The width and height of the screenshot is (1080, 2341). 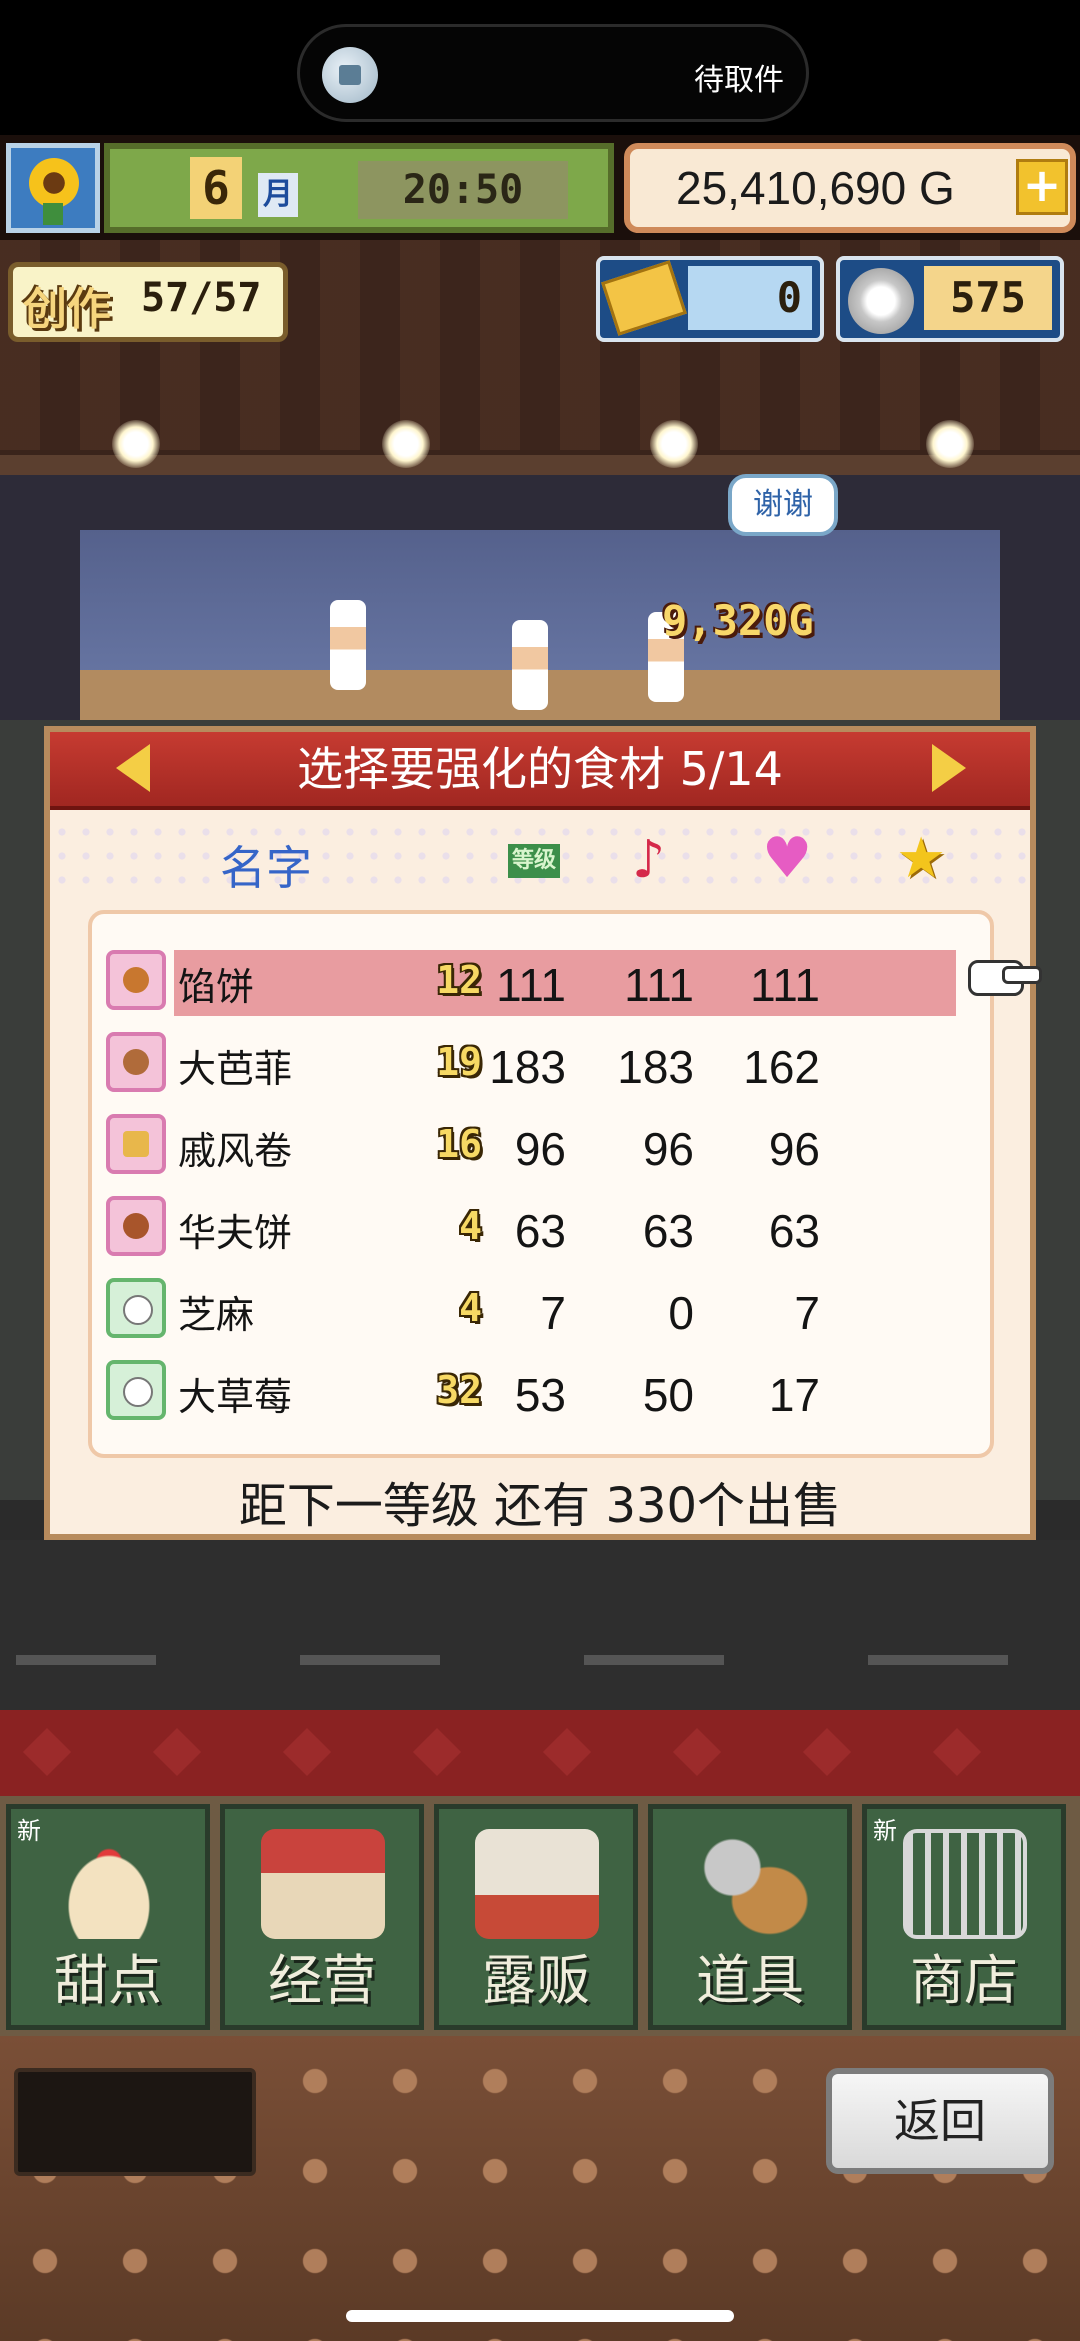 I want to click on menu-button-items: 道具, so click(x=750, y=1917).